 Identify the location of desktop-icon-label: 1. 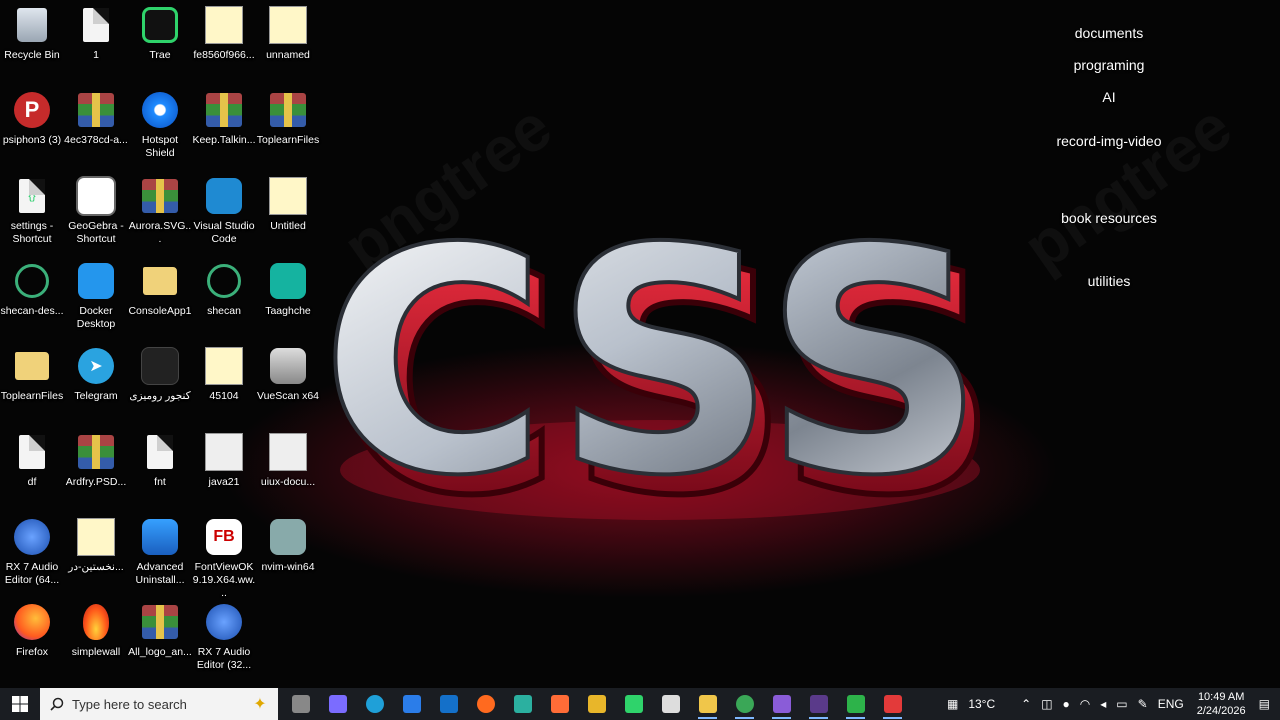
(96, 55).